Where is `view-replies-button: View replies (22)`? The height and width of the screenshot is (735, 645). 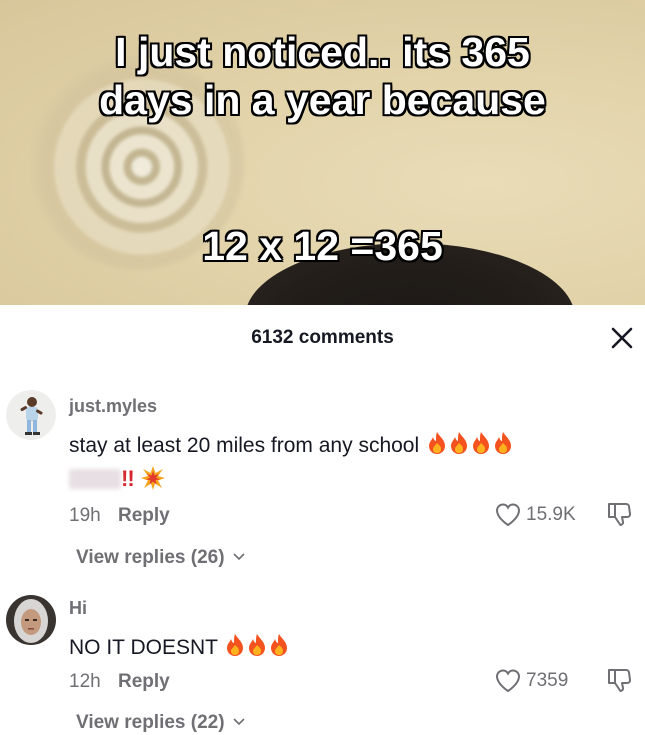 view-replies-button: View replies (22) is located at coordinates (161, 723).